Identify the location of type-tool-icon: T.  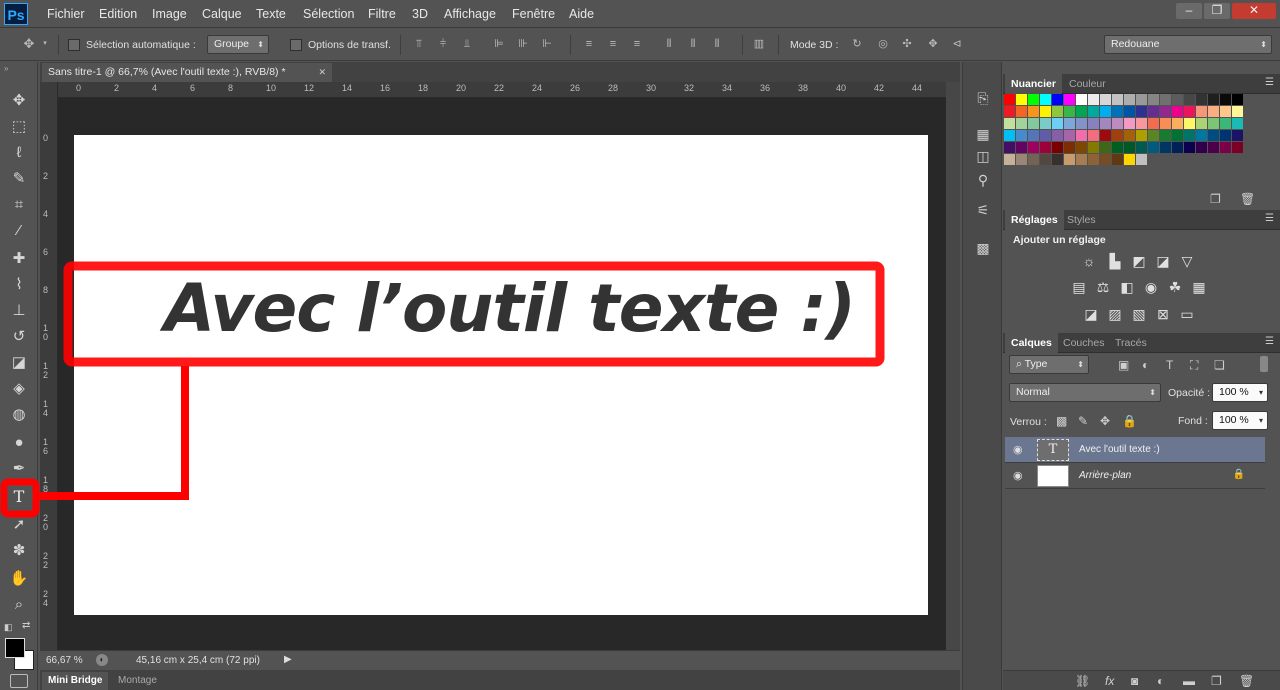
(19, 497).